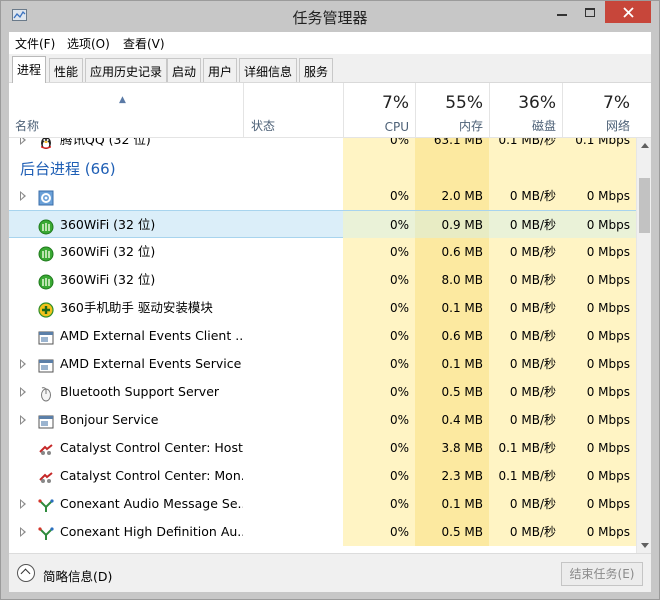 The height and width of the screenshot is (600, 660). What do you see at coordinates (602, 574) in the screenshot?
I see `end-task-button: 结束任务(E)` at bounding box center [602, 574].